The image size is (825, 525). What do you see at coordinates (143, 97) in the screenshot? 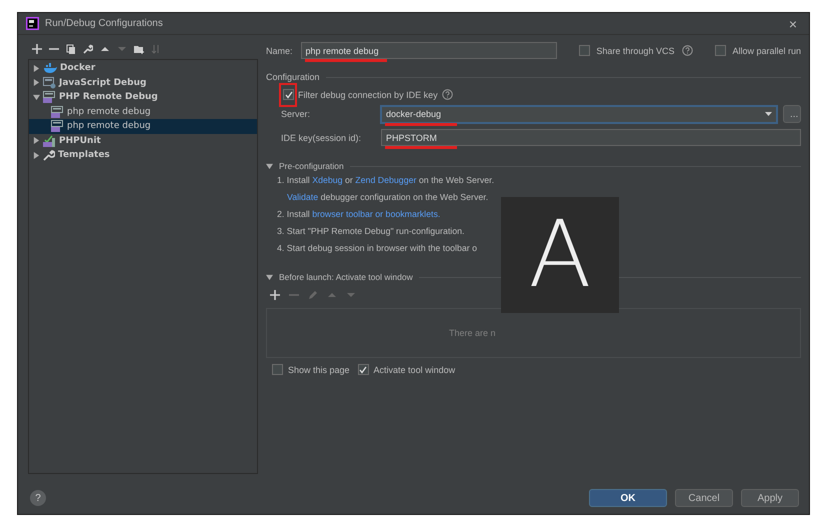
I see `tree-item: PHP Remote Debug` at bounding box center [143, 97].